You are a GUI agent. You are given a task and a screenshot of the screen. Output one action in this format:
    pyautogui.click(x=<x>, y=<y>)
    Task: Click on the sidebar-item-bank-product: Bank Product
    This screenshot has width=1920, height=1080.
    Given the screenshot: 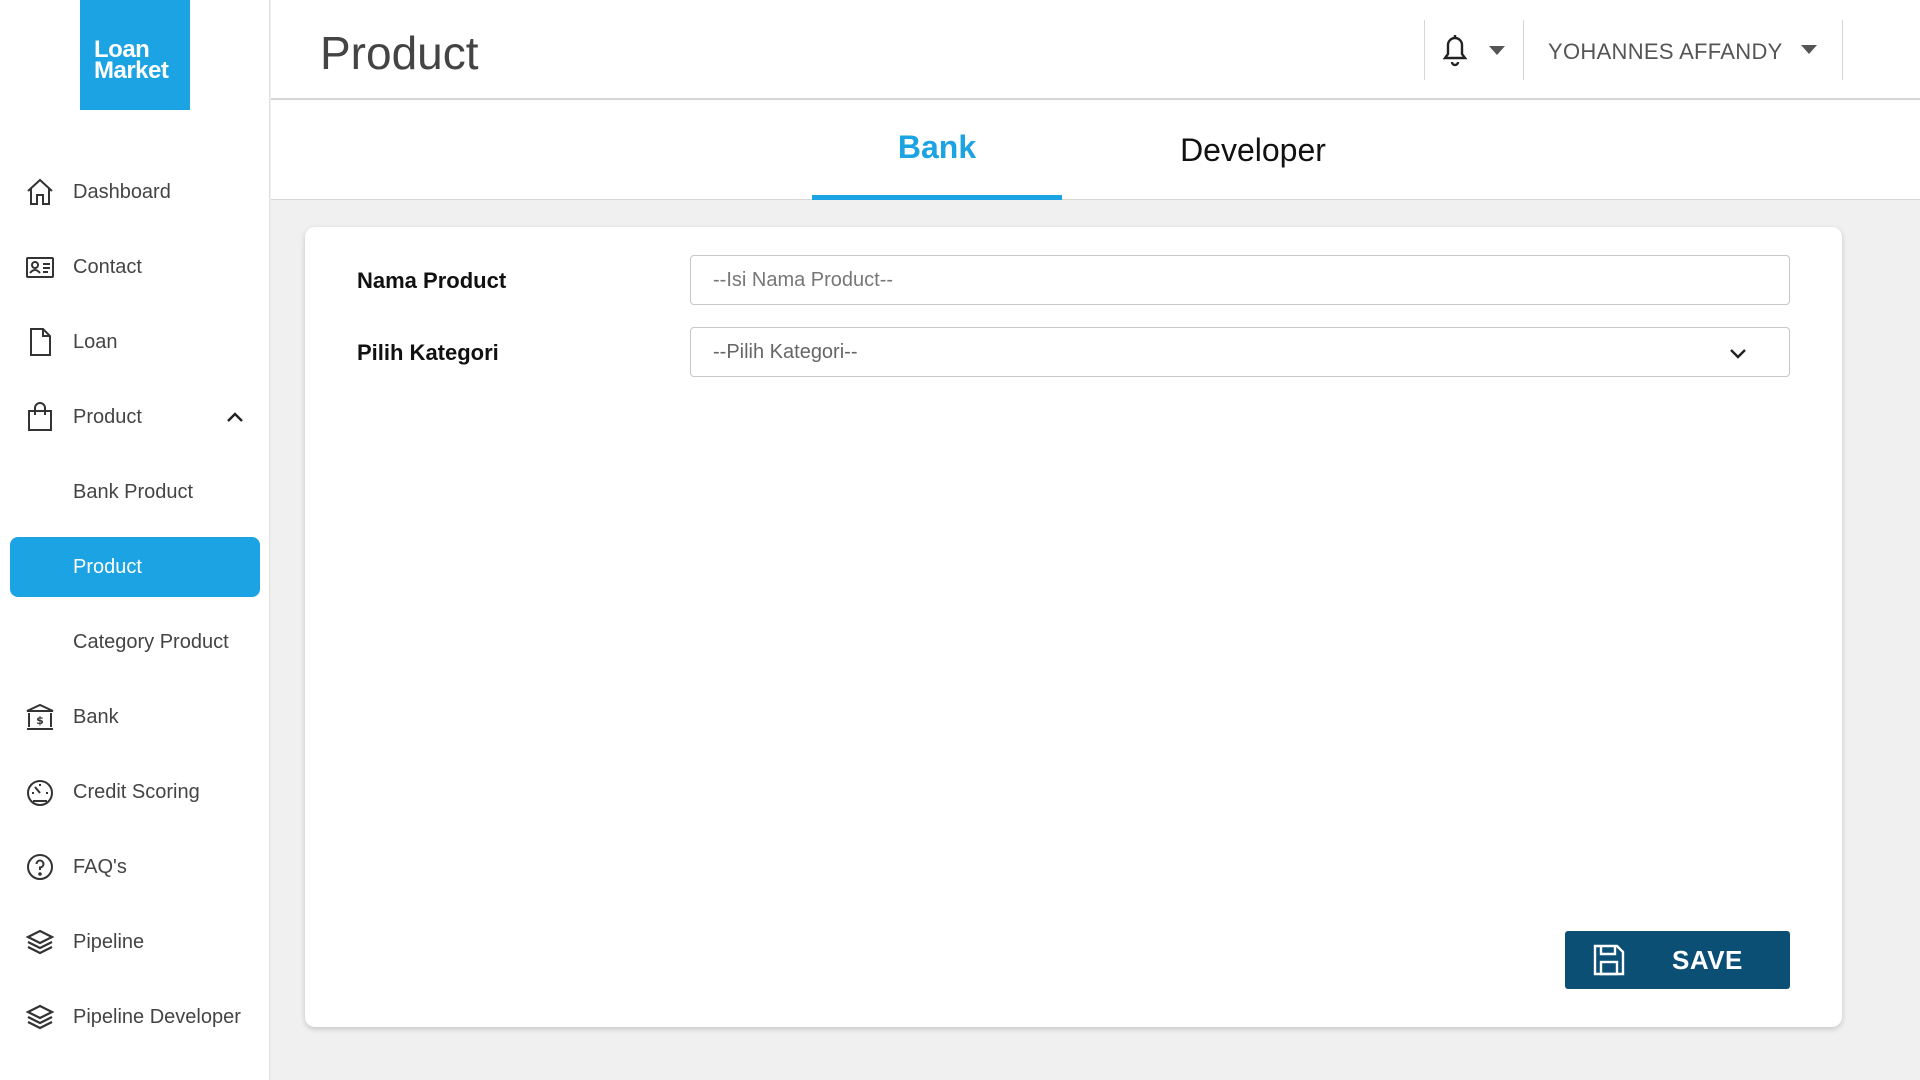 What is the action you would take?
    pyautogui.click(x=135, y=492)
    